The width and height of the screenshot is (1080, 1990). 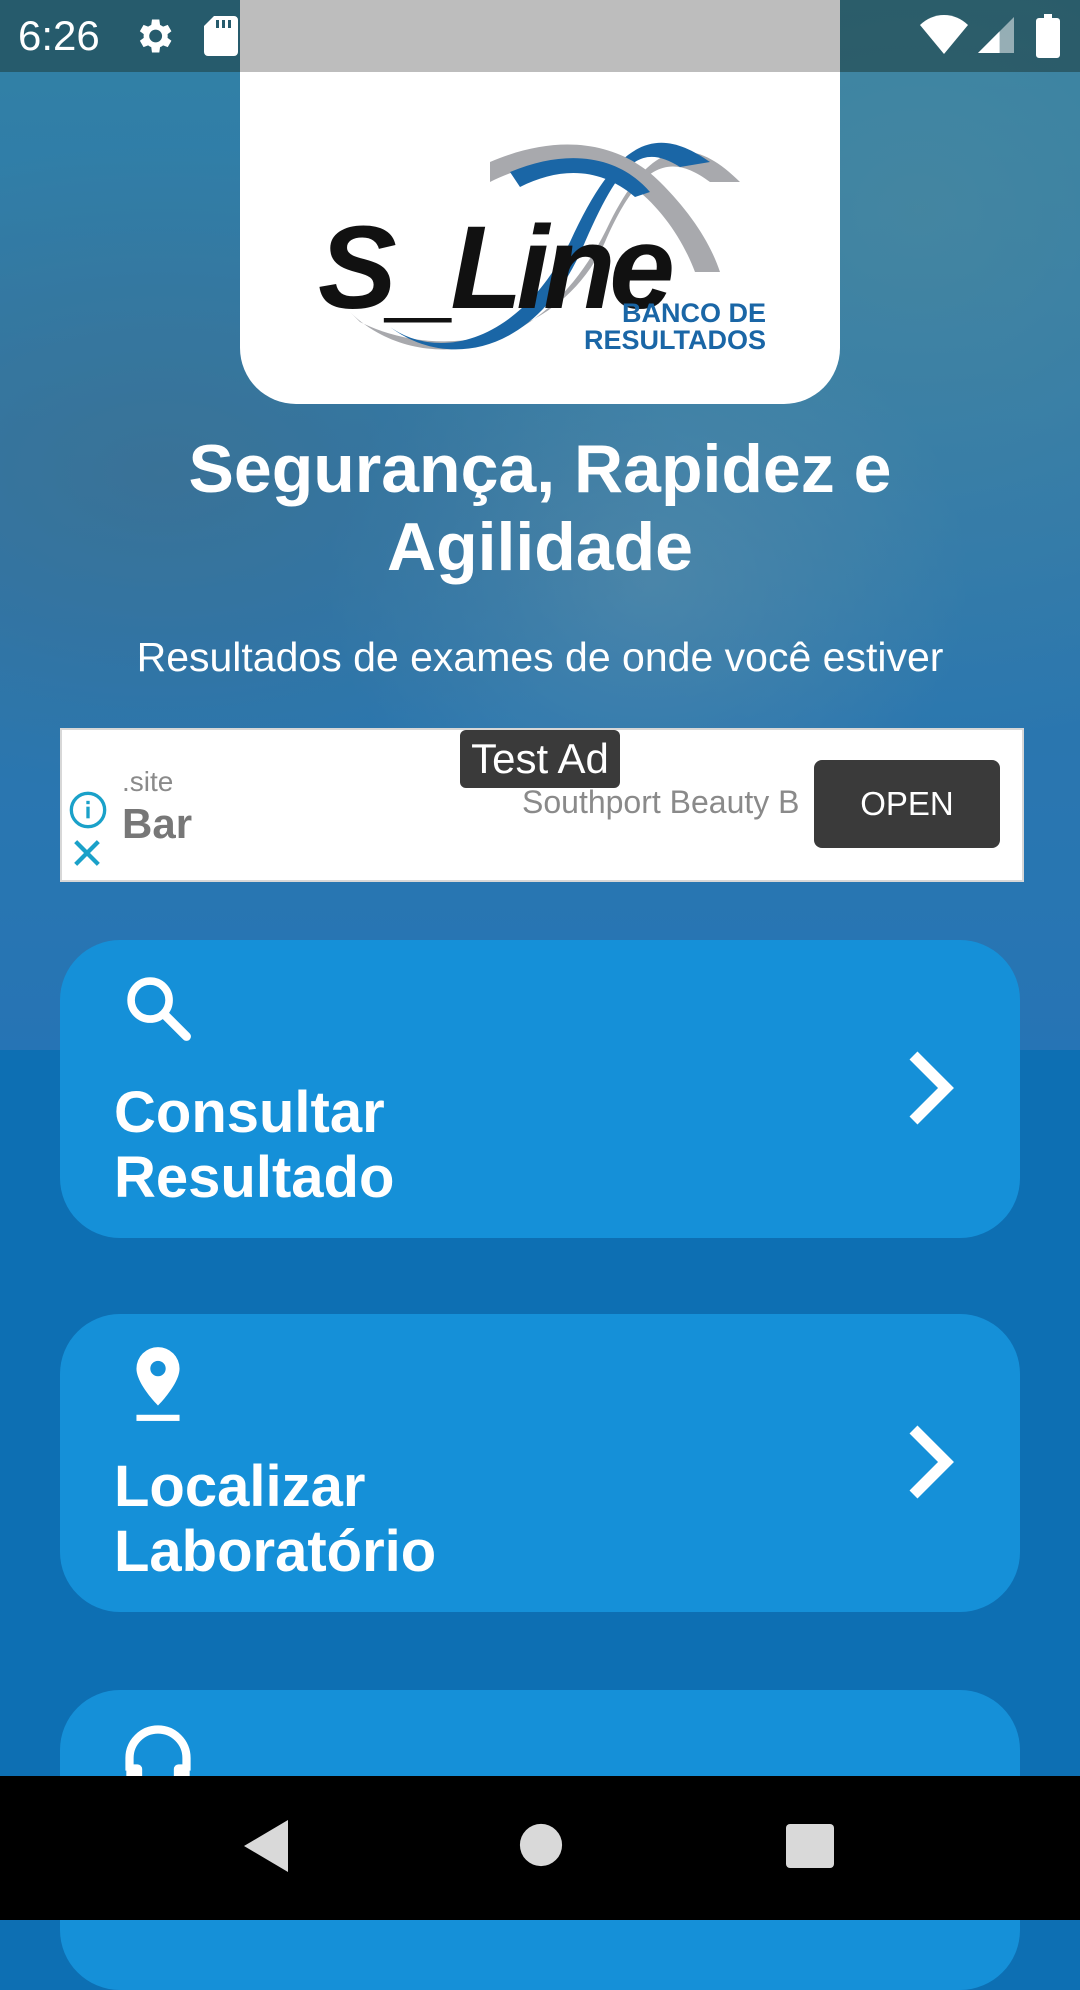 I want to click on ad-title: Bar, so click(x=157, y=823).